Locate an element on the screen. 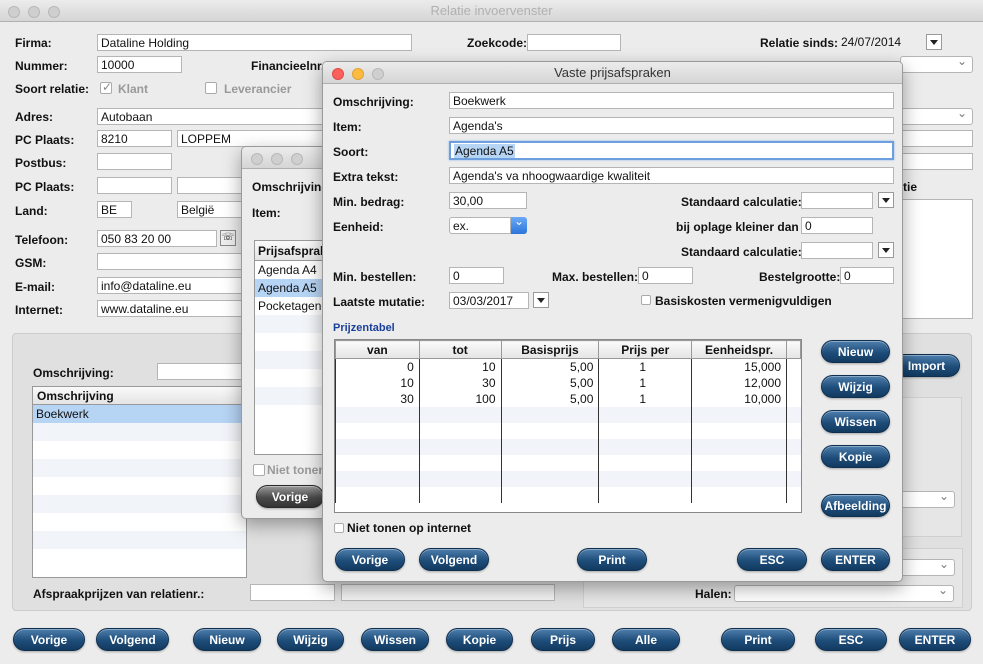  relatie-sinds-field: 24/07/2014 is located at coordinates (880, 42).